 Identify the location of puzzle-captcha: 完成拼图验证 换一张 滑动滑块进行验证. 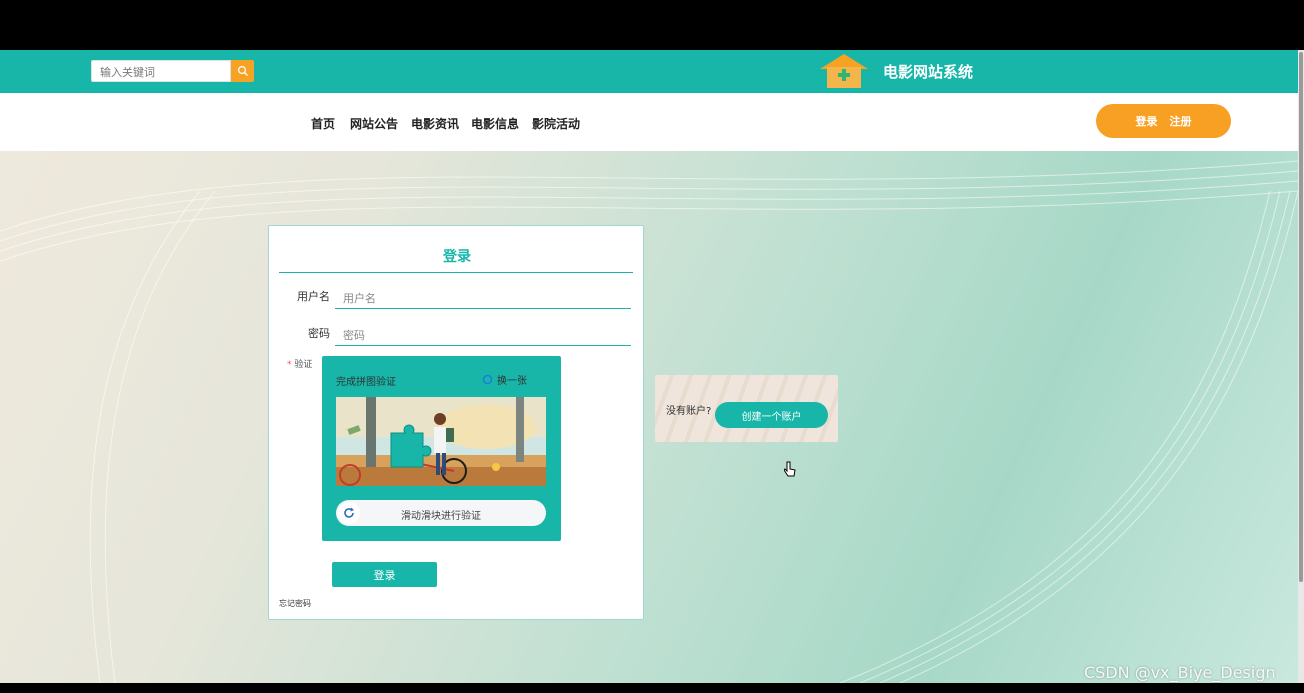
(441, 448).